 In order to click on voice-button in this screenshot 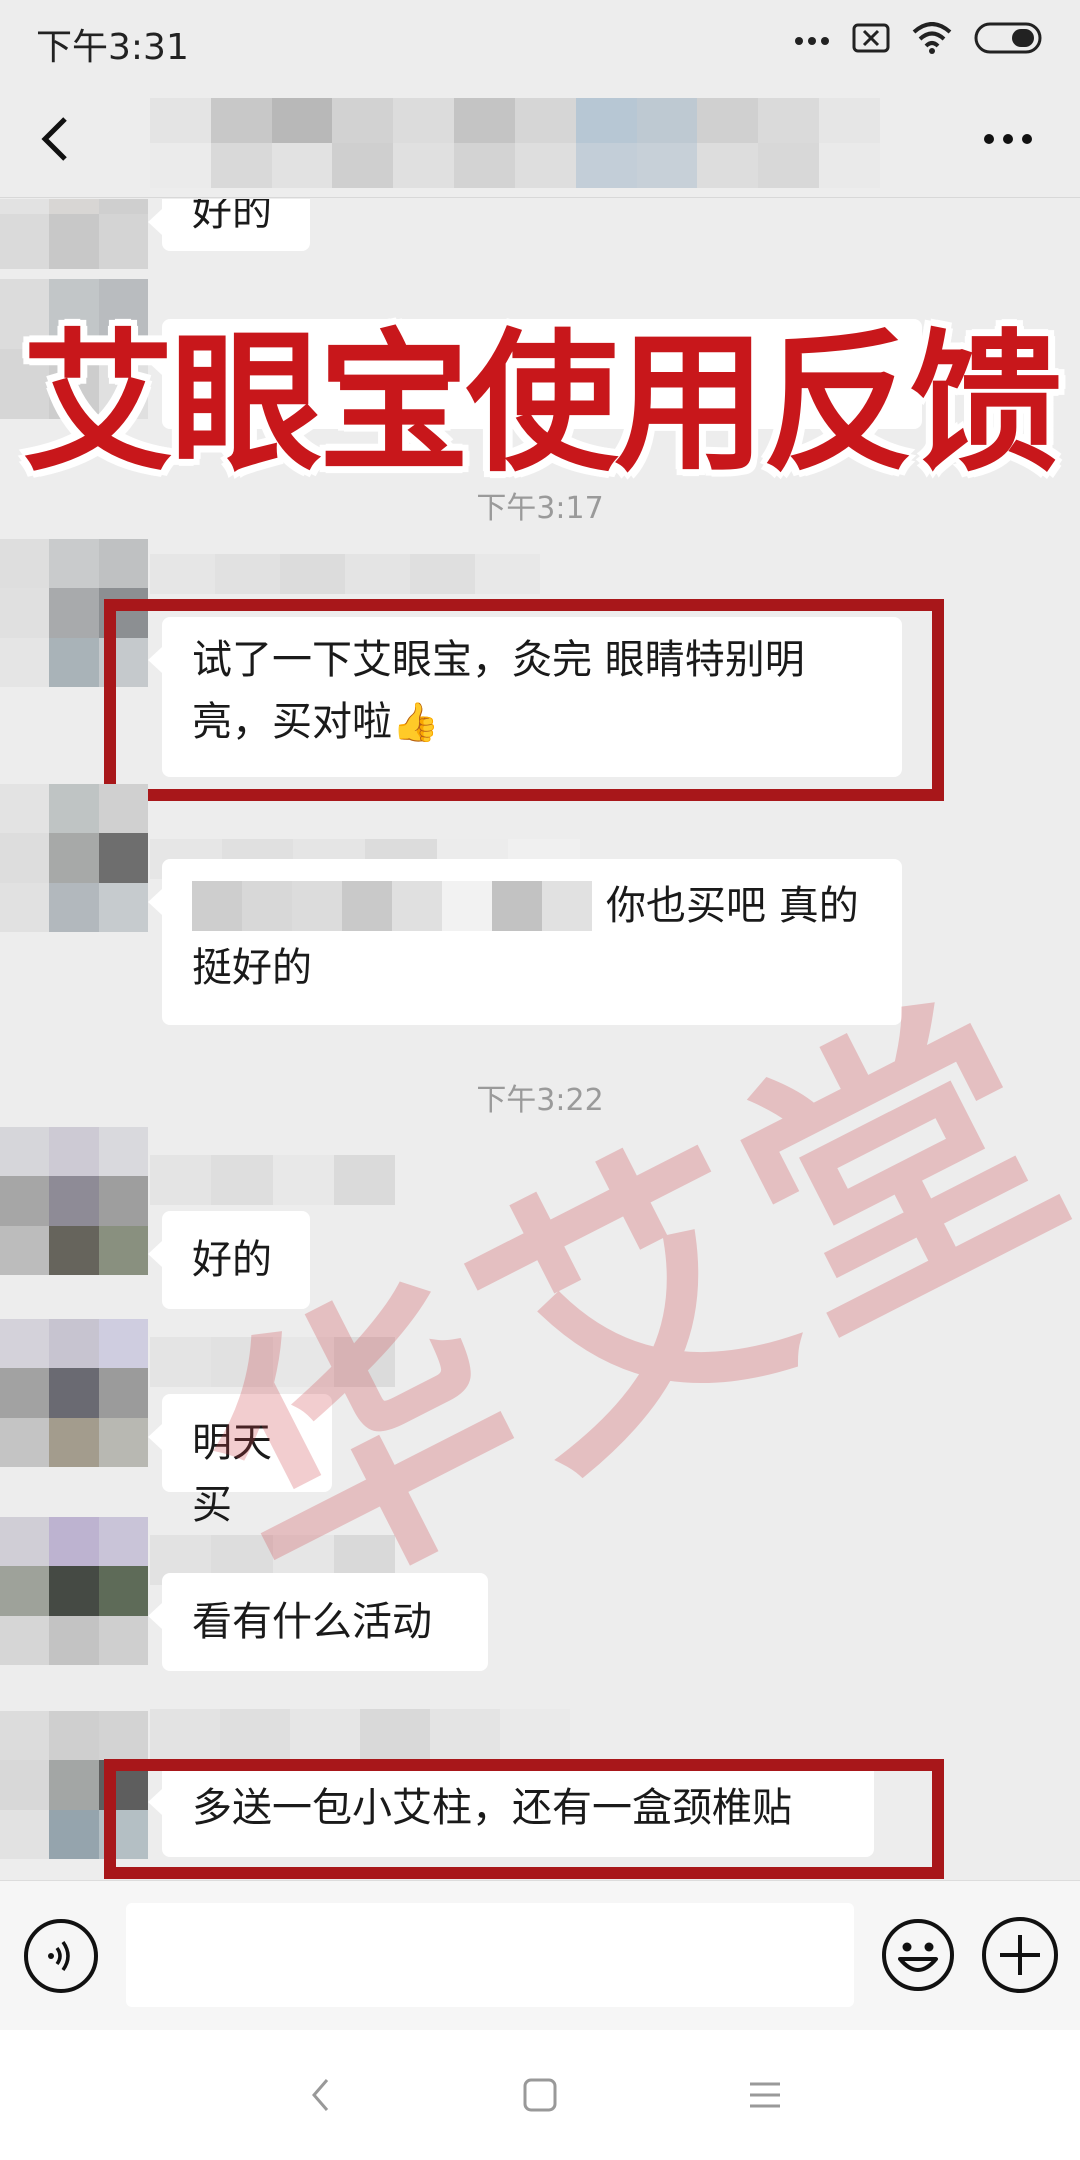, I will do `click(61, 1956)`.